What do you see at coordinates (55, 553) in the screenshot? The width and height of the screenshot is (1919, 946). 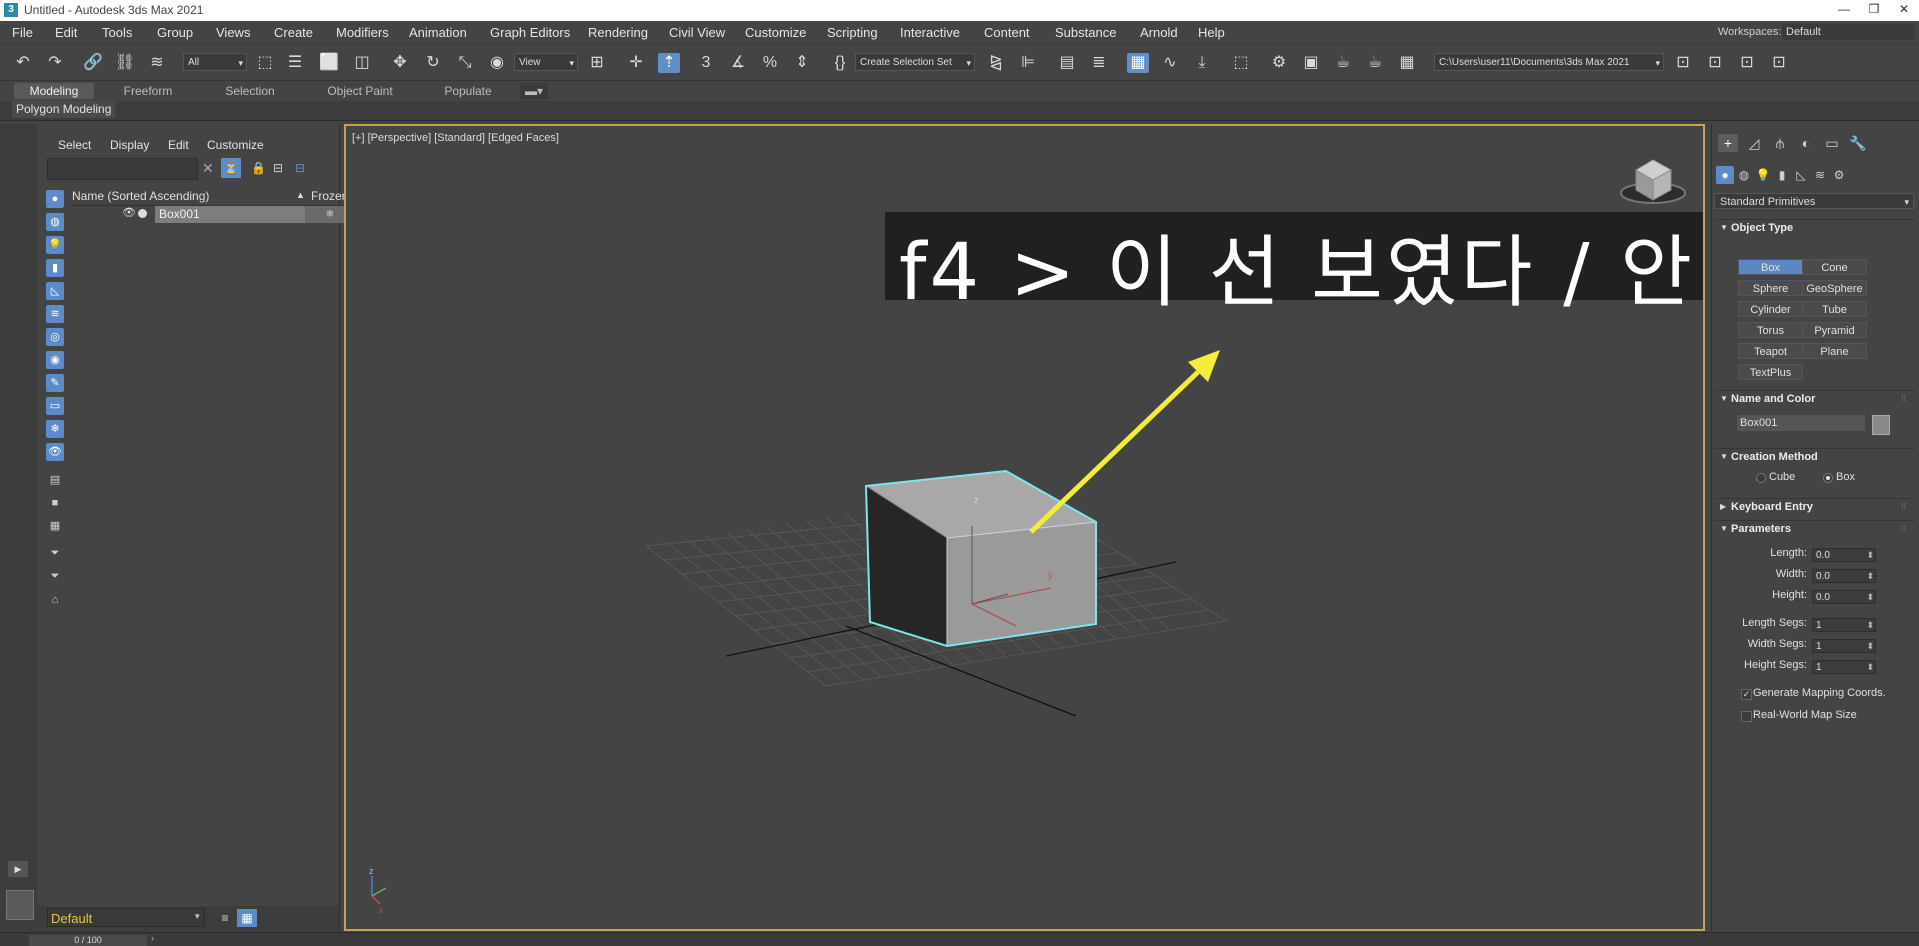 I see `filter-combos-icon: ⏷` at bounding box center [55, 553].